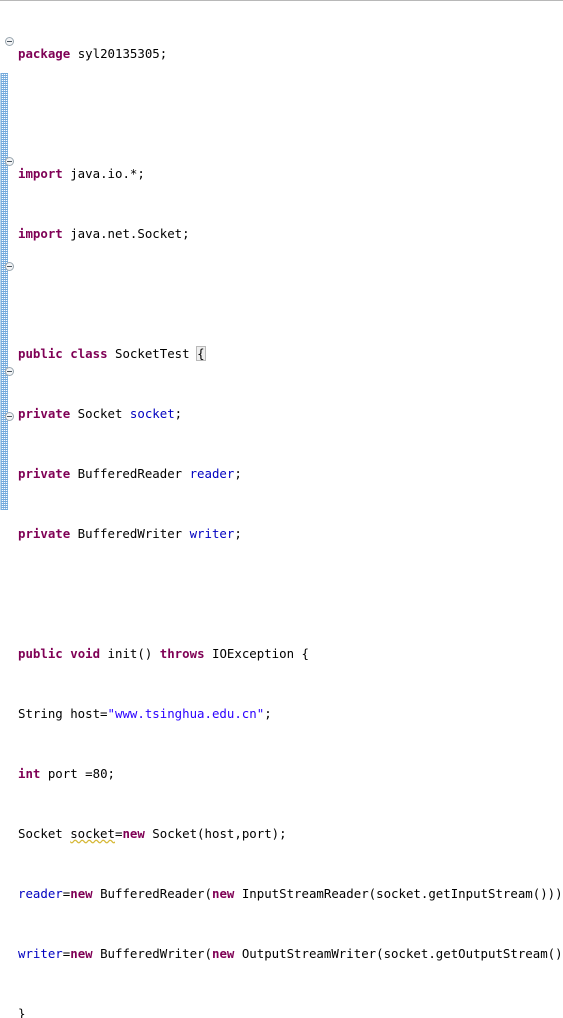 This screenshot has height=1018, width=563. What do you see at coordinates (44, 53) in the screenshot?
I see `token-keyword: package` at bounding box center [44, 53].